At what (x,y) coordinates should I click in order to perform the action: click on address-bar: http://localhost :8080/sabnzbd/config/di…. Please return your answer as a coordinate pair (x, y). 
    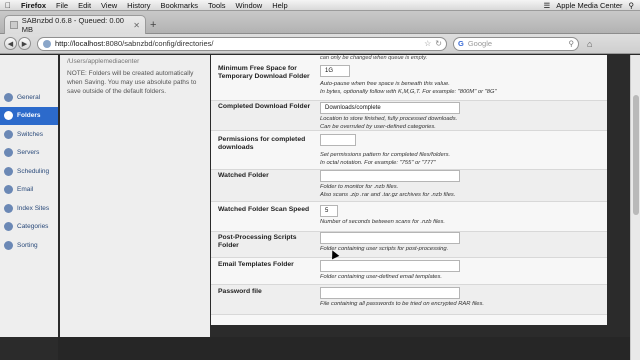
    Looking at the image, I should click on (242, 43).